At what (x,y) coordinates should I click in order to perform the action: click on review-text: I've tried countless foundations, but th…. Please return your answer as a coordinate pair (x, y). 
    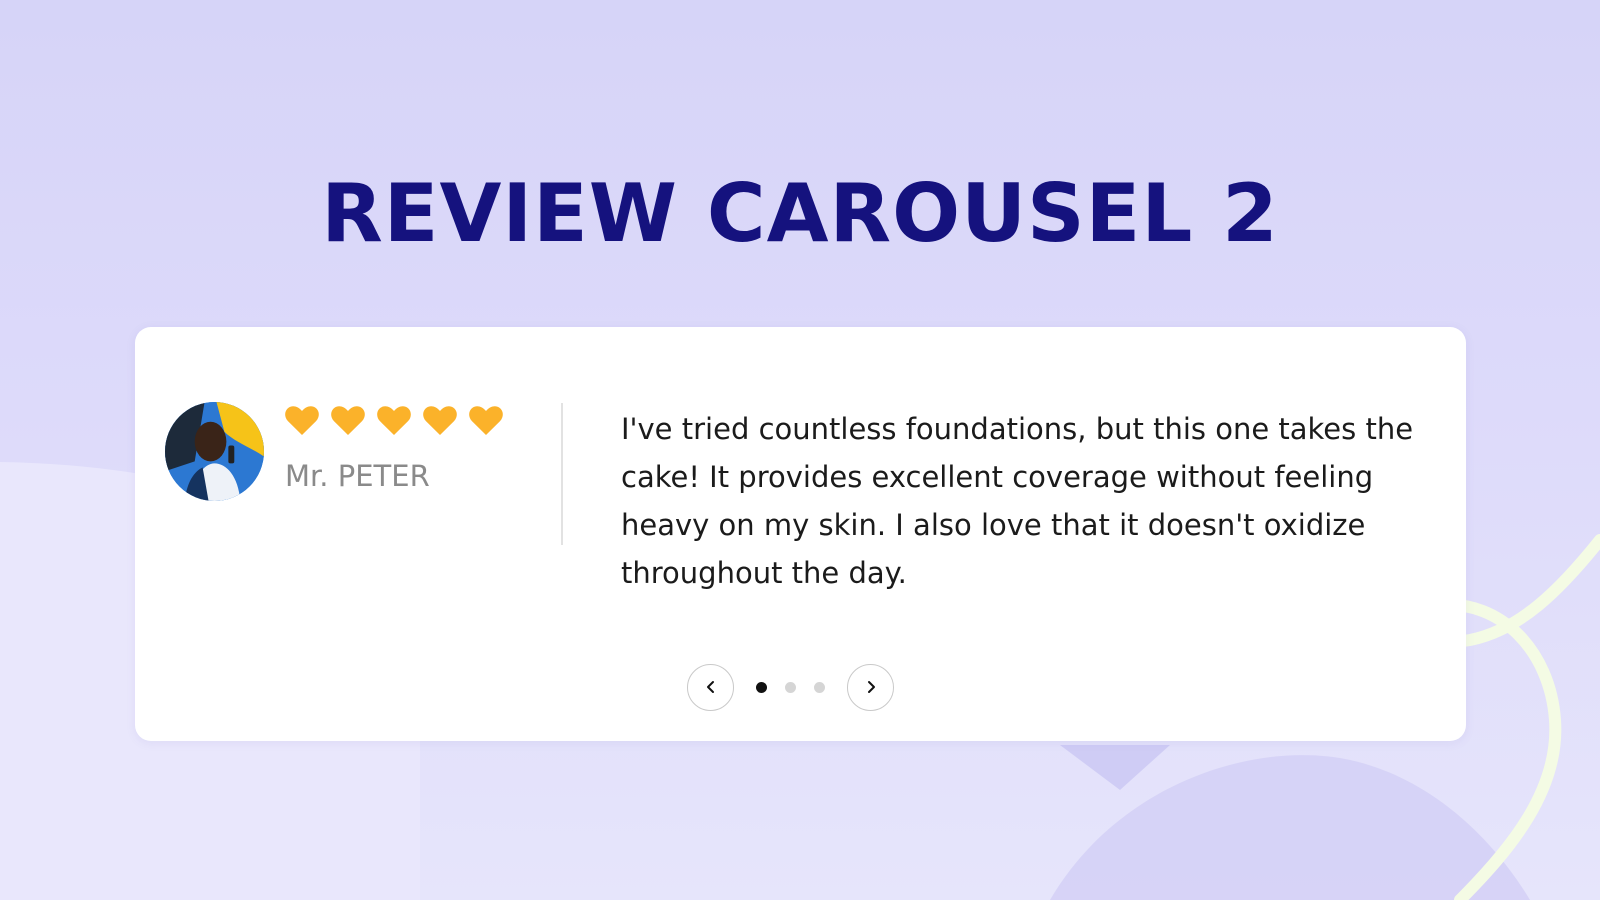
    Looking at the image, I should click on (1017, 501).